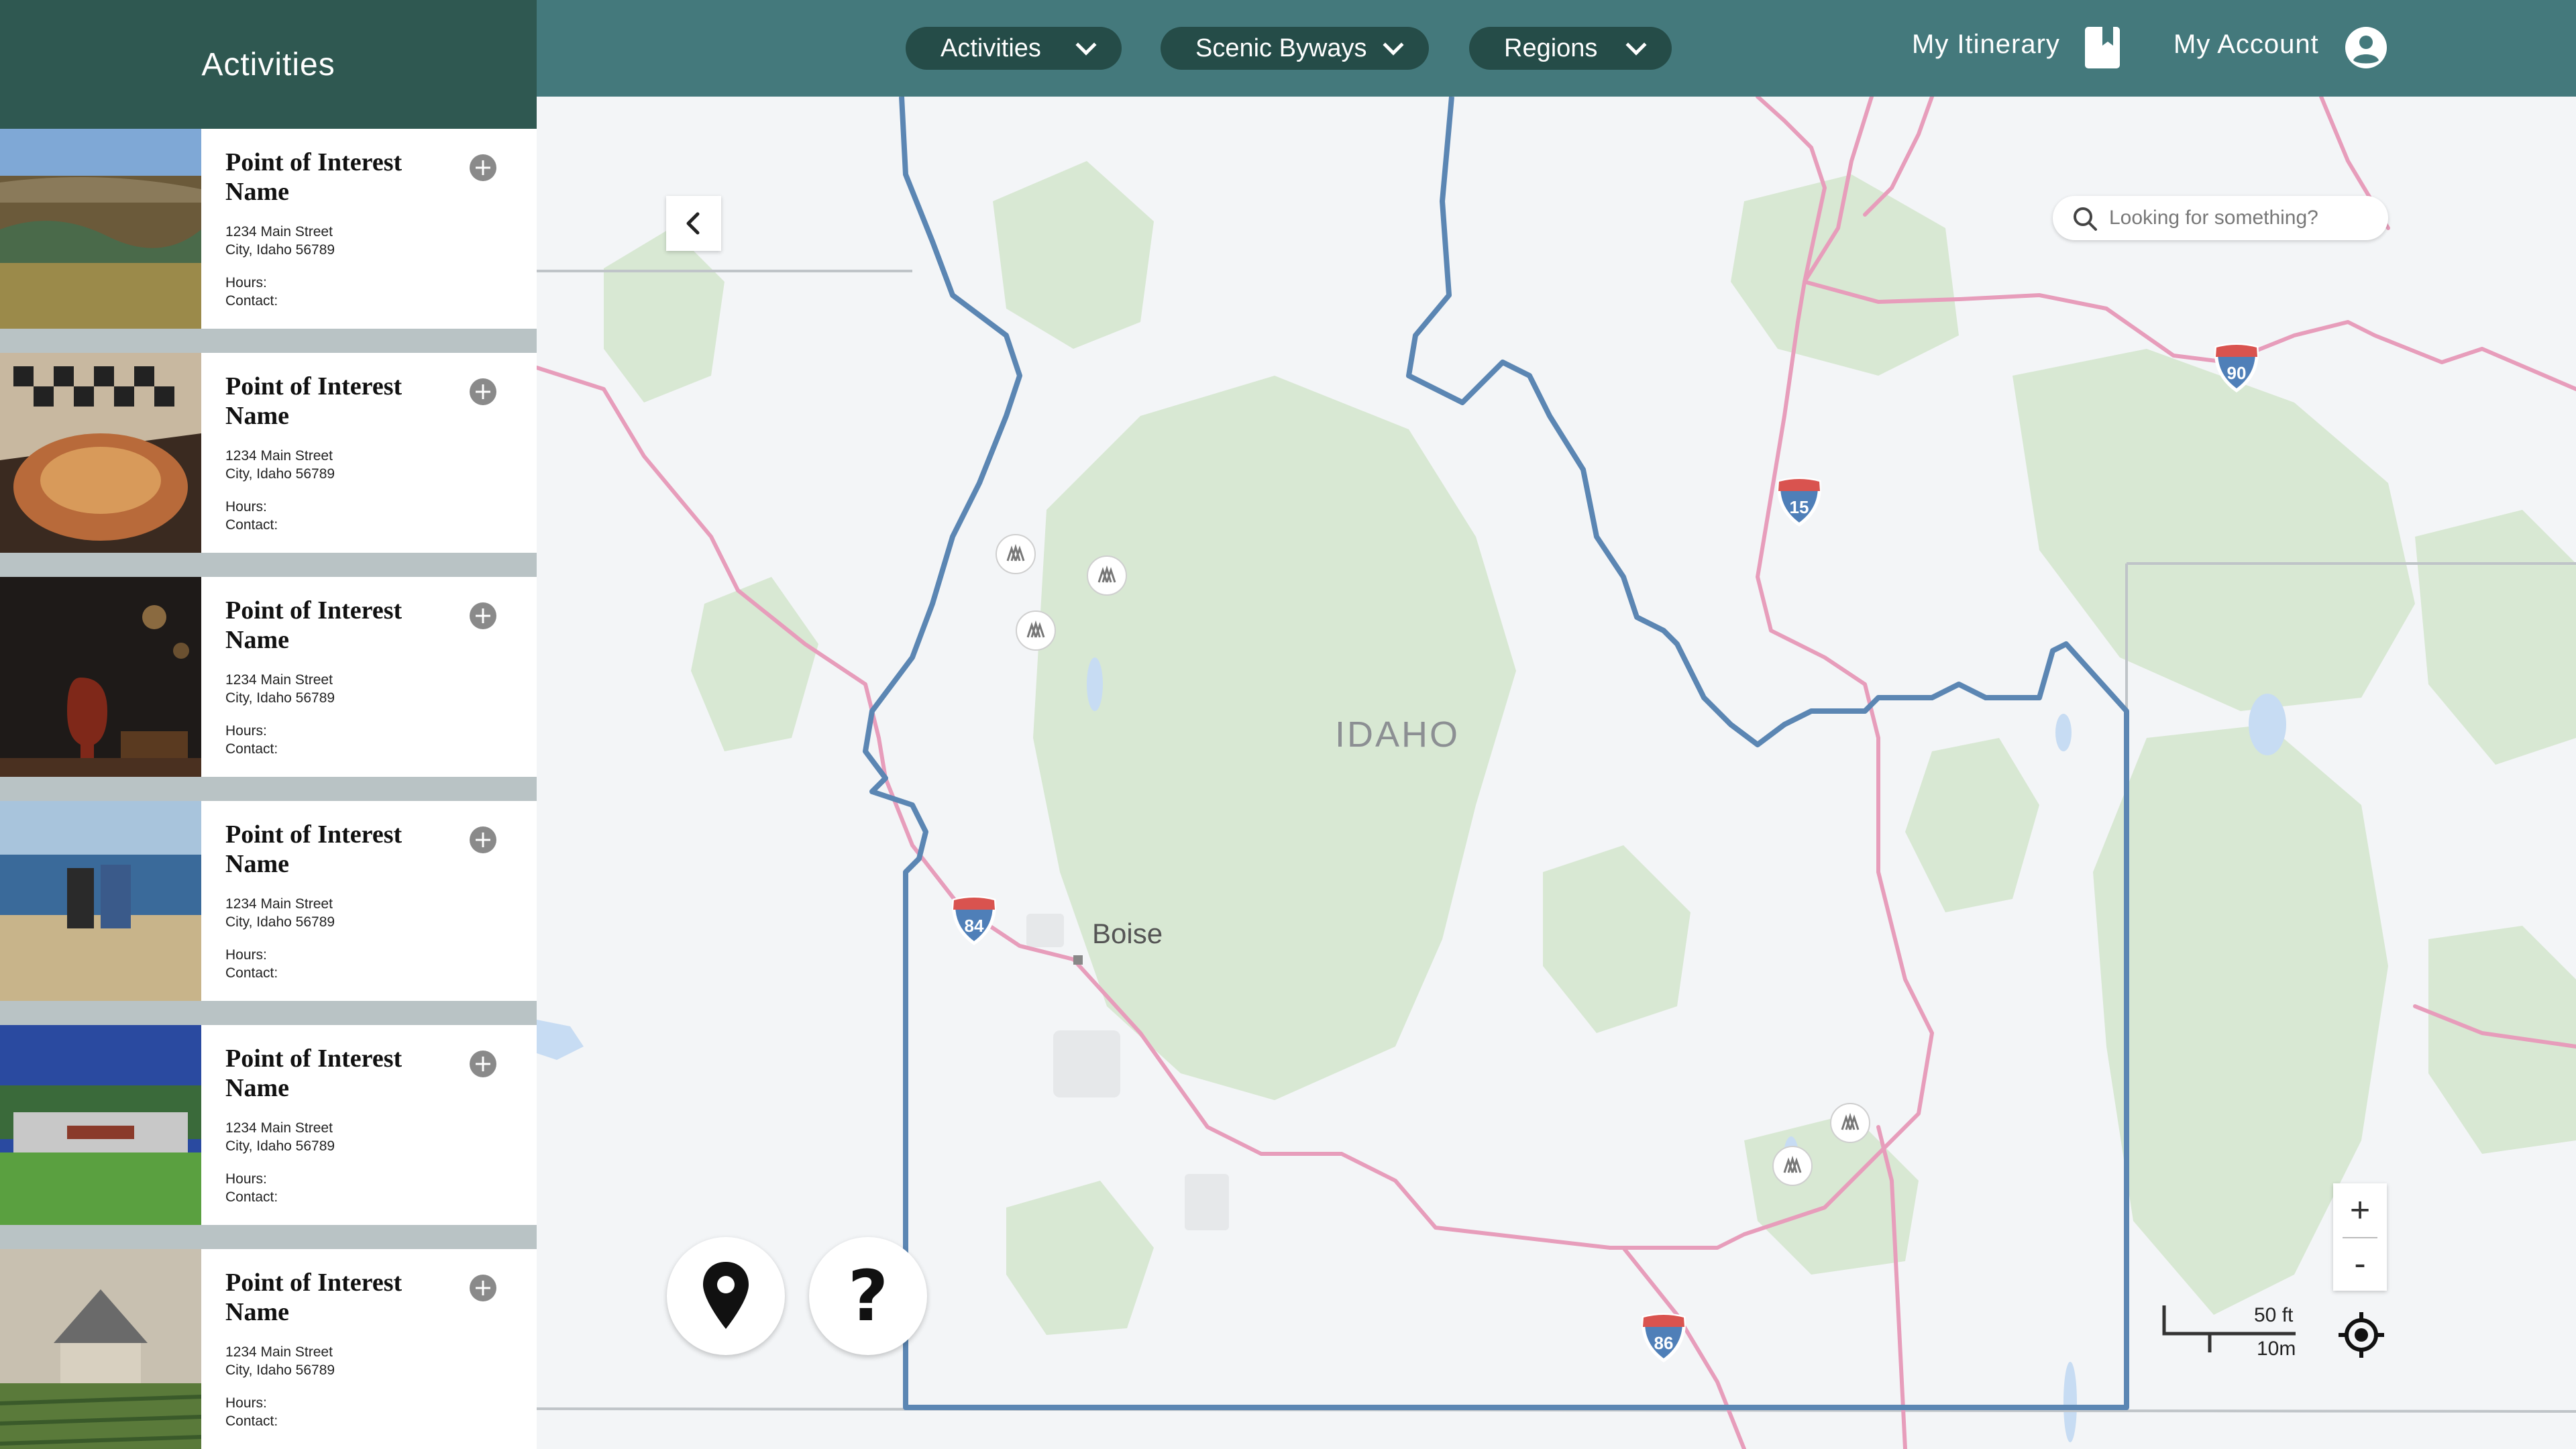 The width and height of the screenshot is (2576, 1449). What do you see at coordinates (2085, 219) in the screenshot?
I see `search-icon` at bounding box center [2085, 219].